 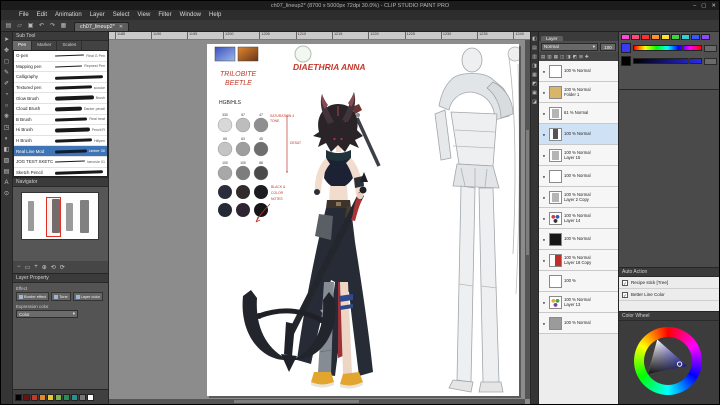 I want to click on add-icon: ✚, so click(x=587, y=57).